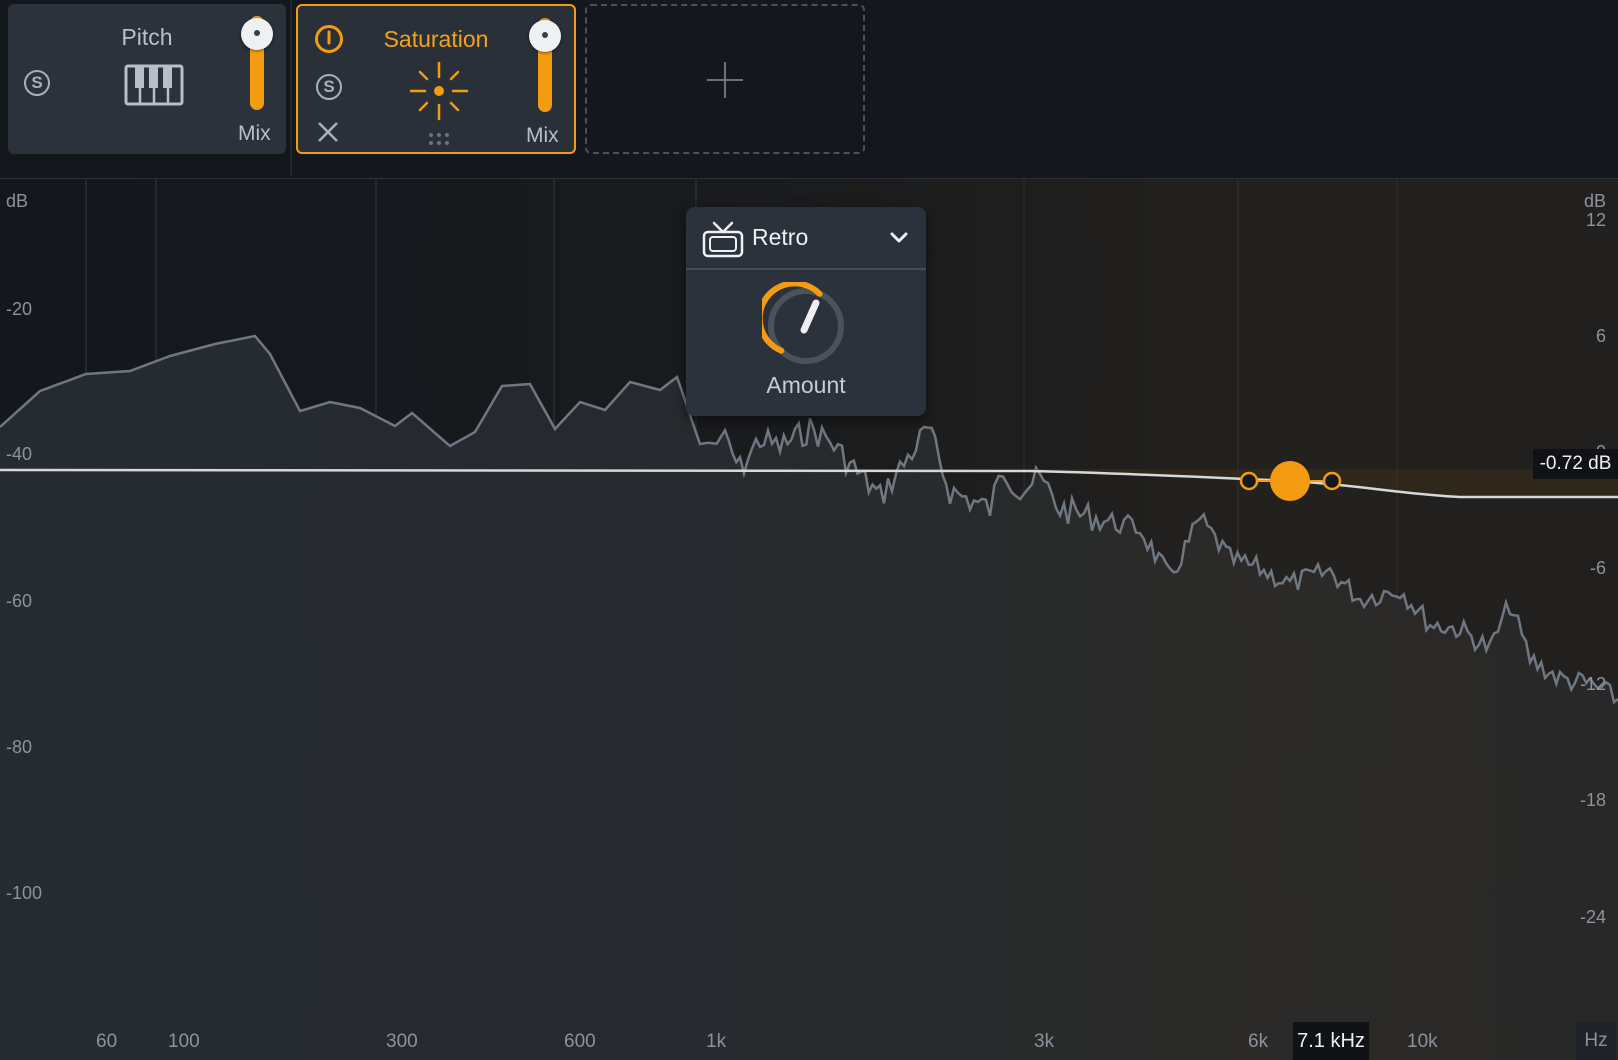  Describe the element at coordinates (723, 239) in the screenshot. I see `retro-tv-icon` at that location.